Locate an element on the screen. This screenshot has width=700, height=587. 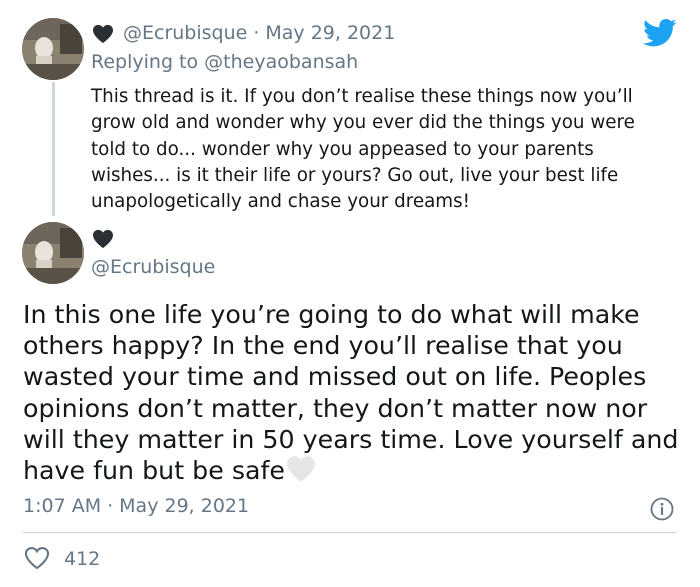
white-heart-icon is located at coordinates (301, 469).